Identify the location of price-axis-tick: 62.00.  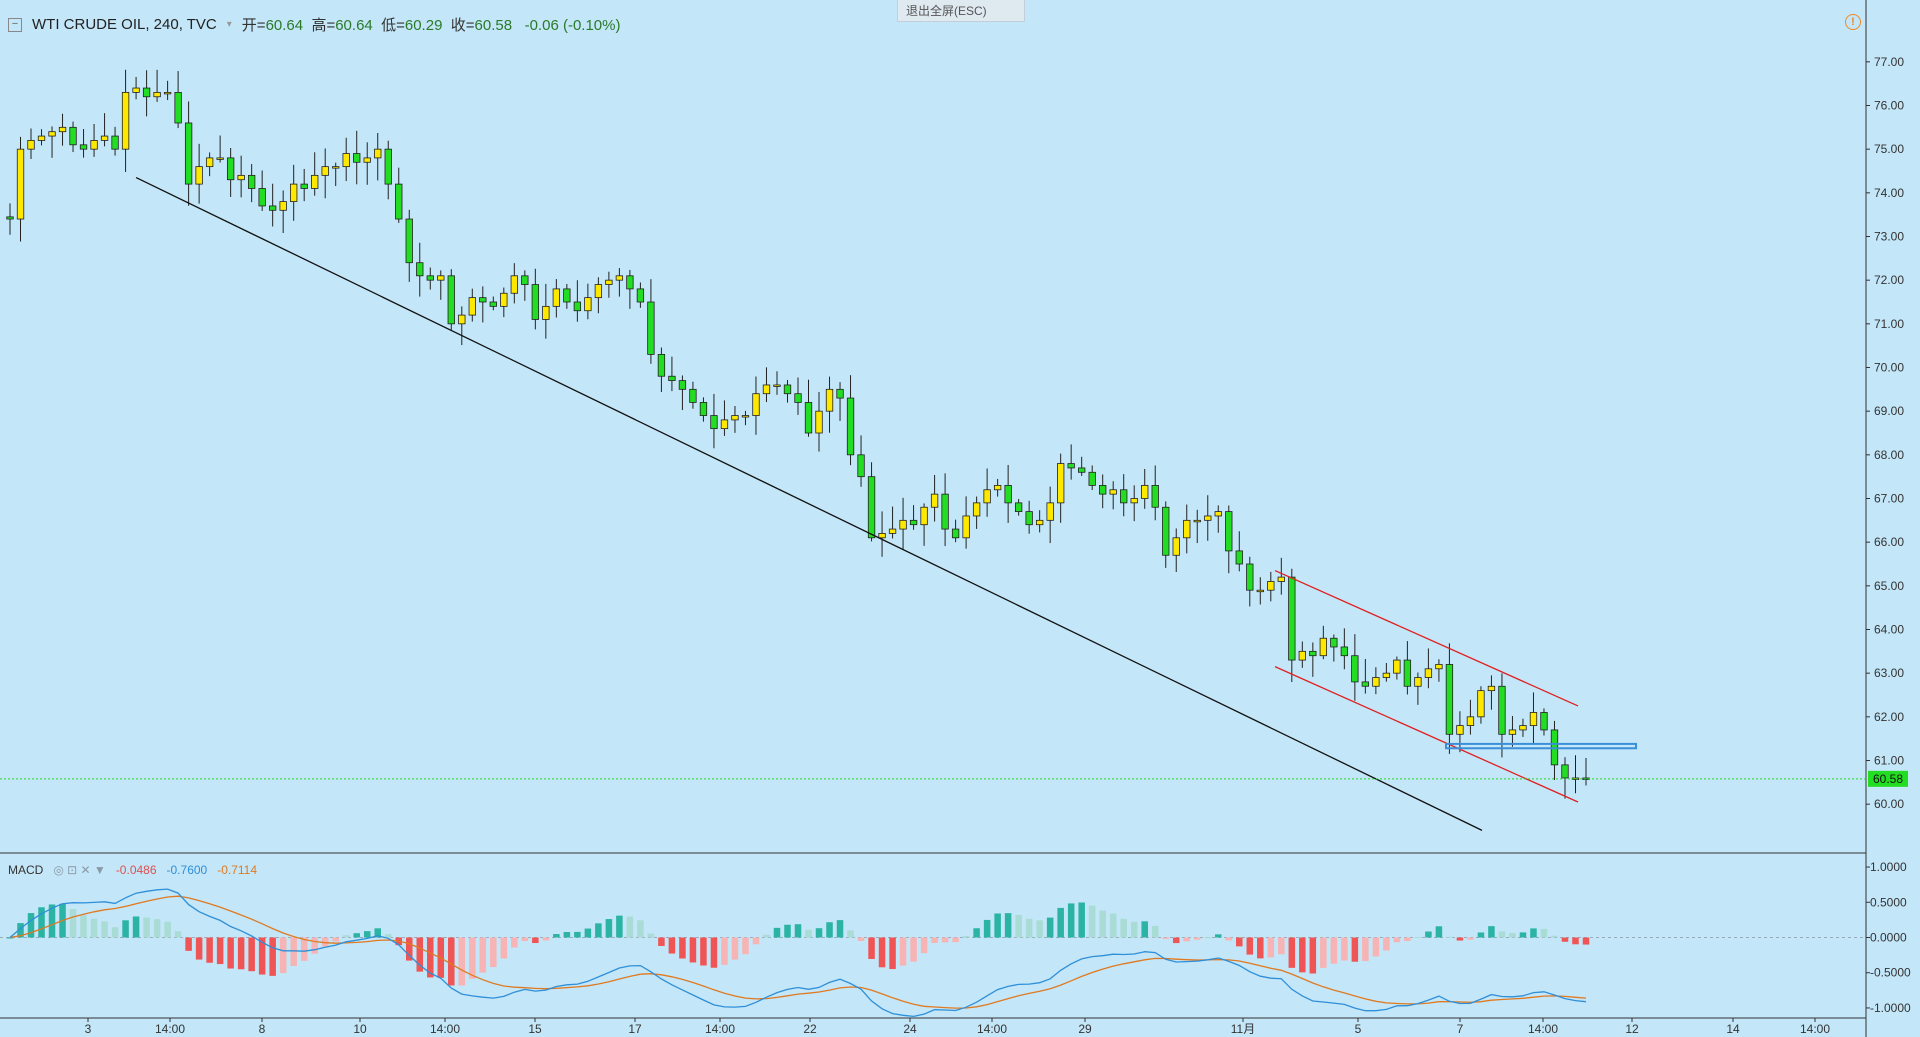
(1889, 717).